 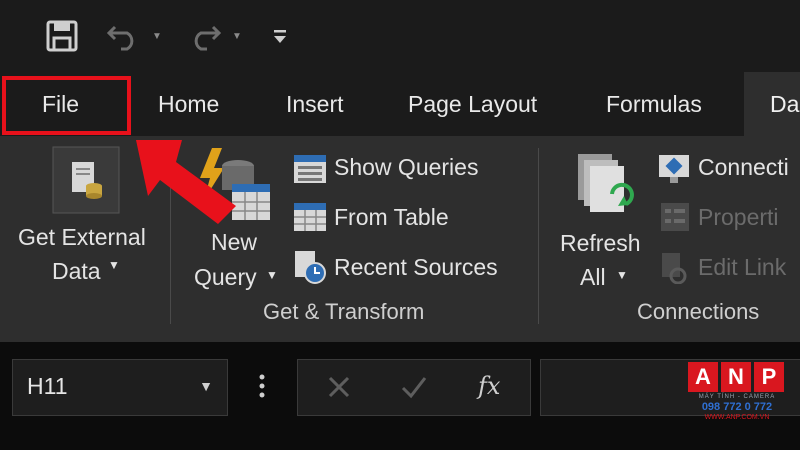 I want to click on logo-phone: 098 772 0 772, so click(x=737, y=407).